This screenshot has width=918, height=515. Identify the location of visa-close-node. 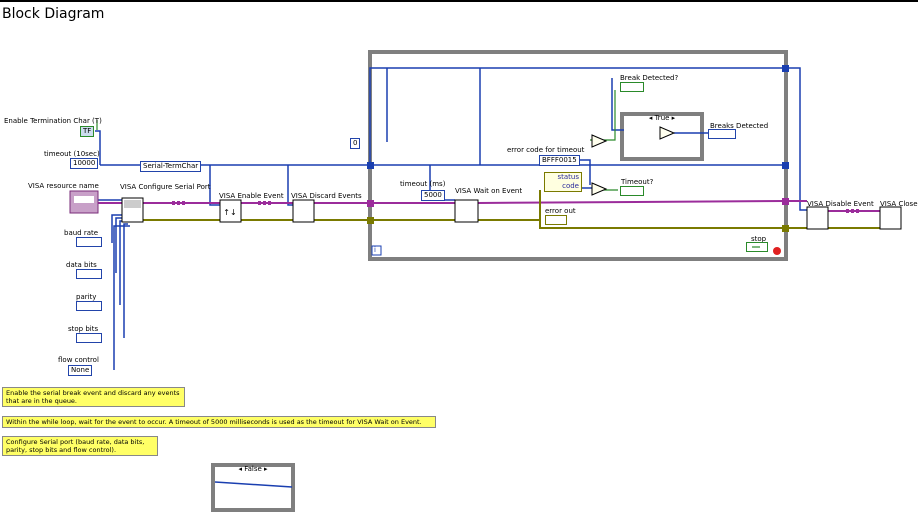
(890, 218).